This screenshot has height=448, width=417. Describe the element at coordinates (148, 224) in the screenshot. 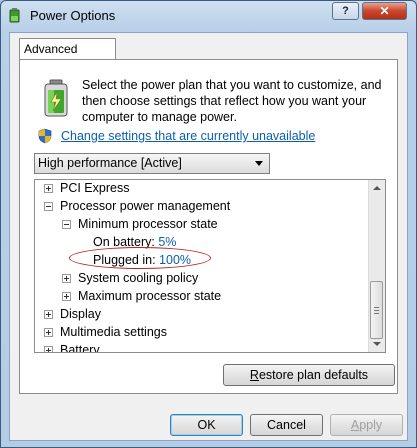

I see `tree-item-label: Minimum processor state` at that location.